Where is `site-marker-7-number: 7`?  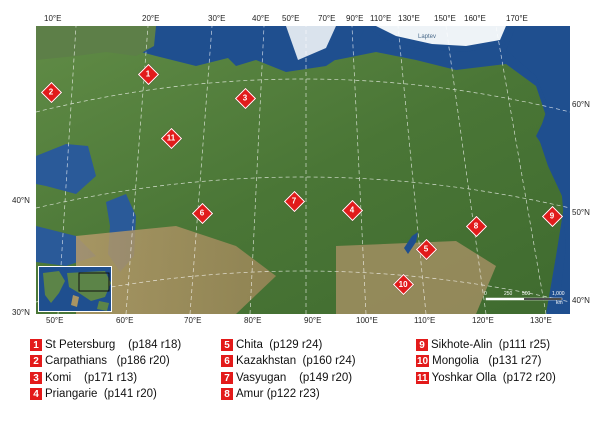
site-marker-7-number: 7 is located at coordinates (294, 201).